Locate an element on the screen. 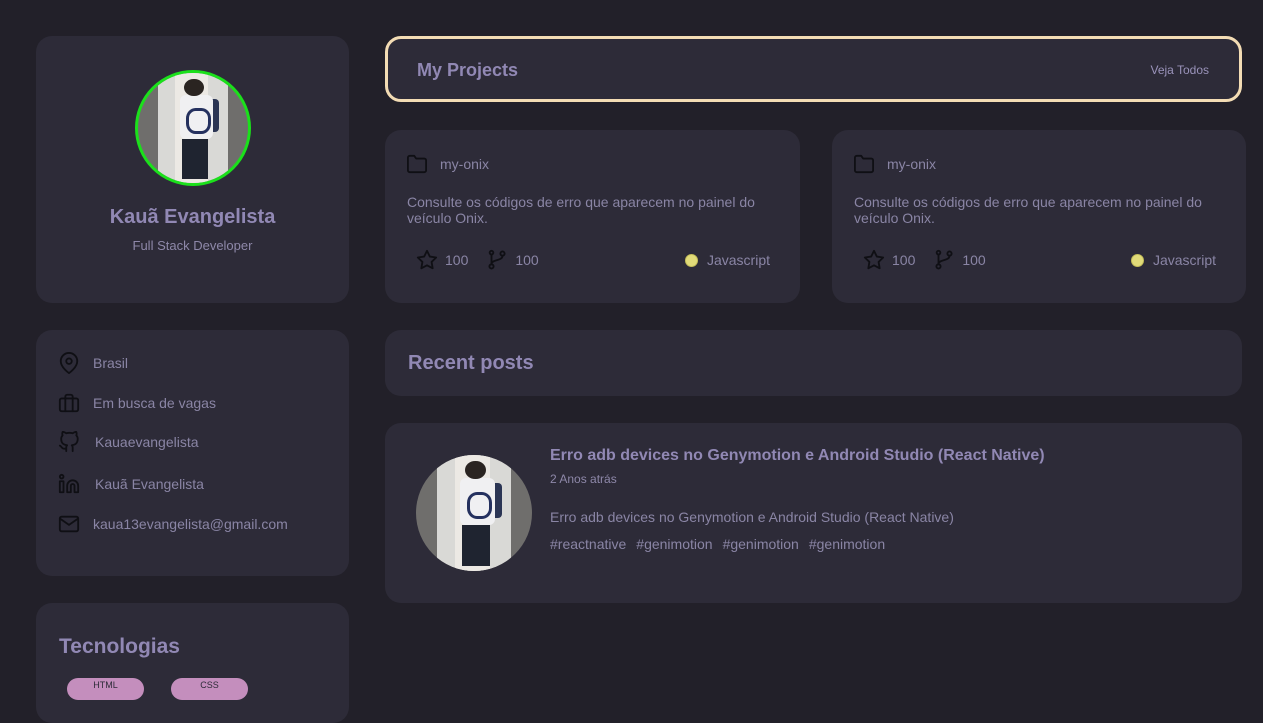  projects-header: My Projects Veja Todos is located at coordinates (813, 69).